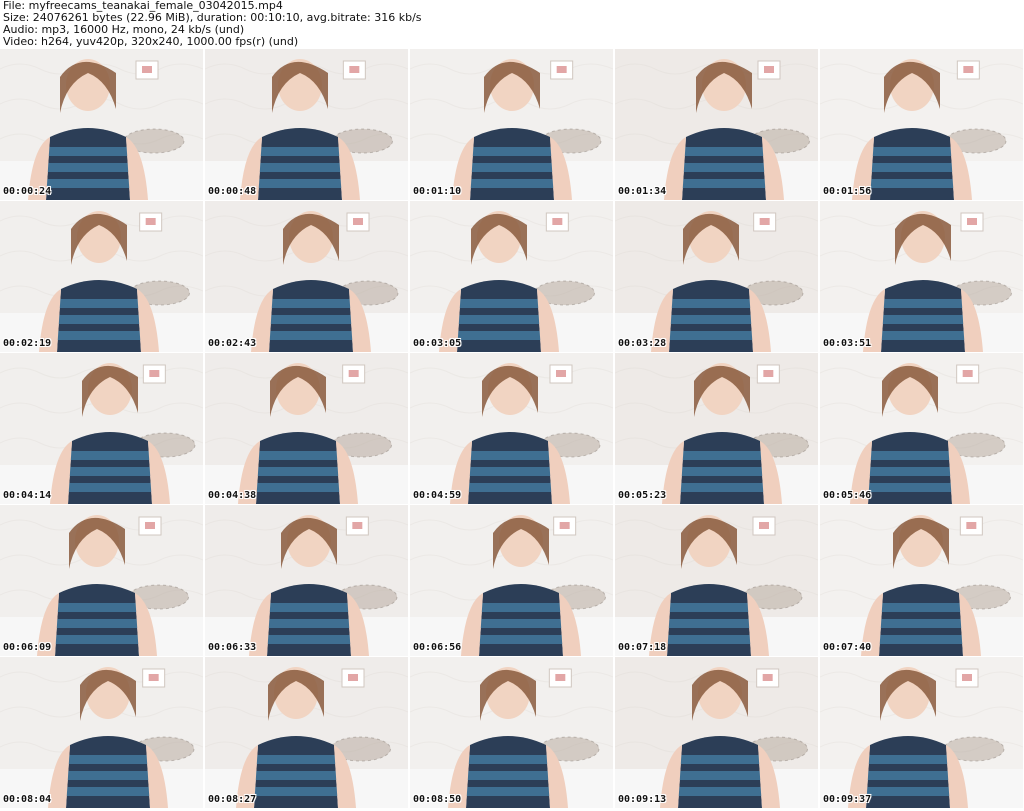 Image resolution: width=1024 pixels, height=811 pixels. I want to click on timestamp-label: 00:00:24, so click(27, 191).